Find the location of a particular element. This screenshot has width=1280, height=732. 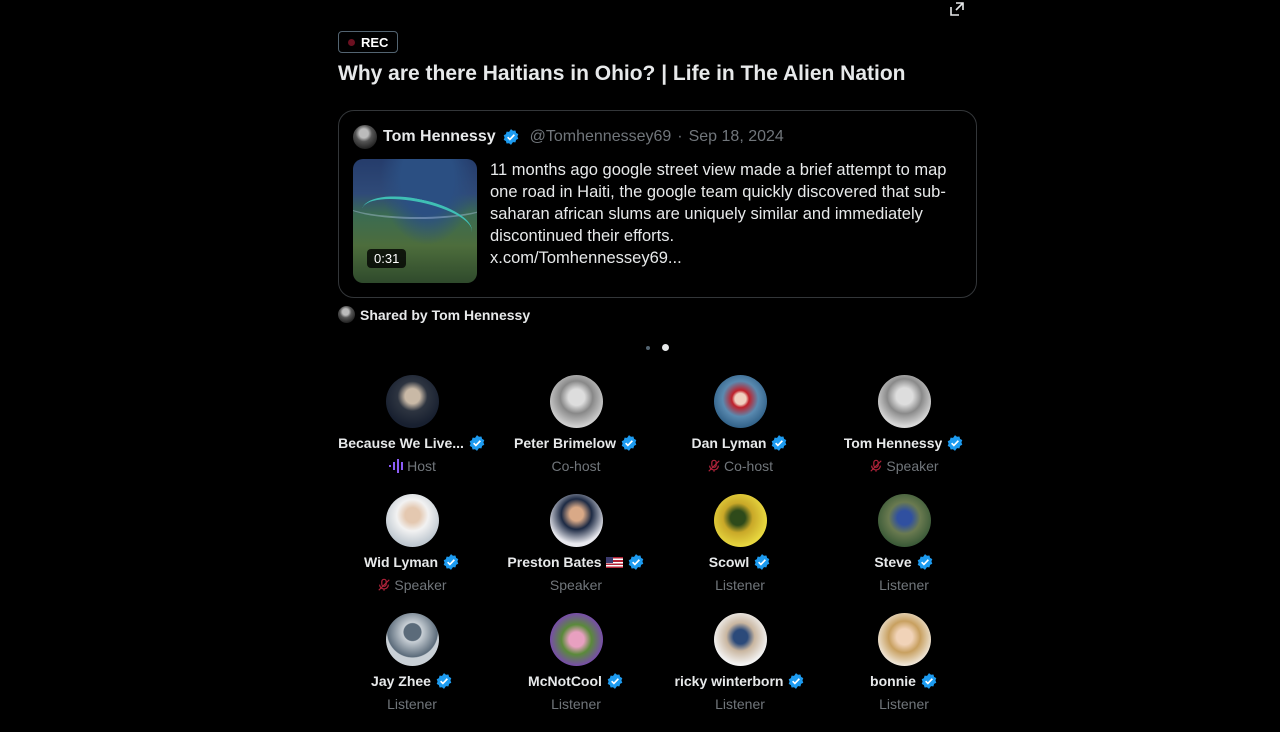

carousel-pager is located at coordinates (657, 347).